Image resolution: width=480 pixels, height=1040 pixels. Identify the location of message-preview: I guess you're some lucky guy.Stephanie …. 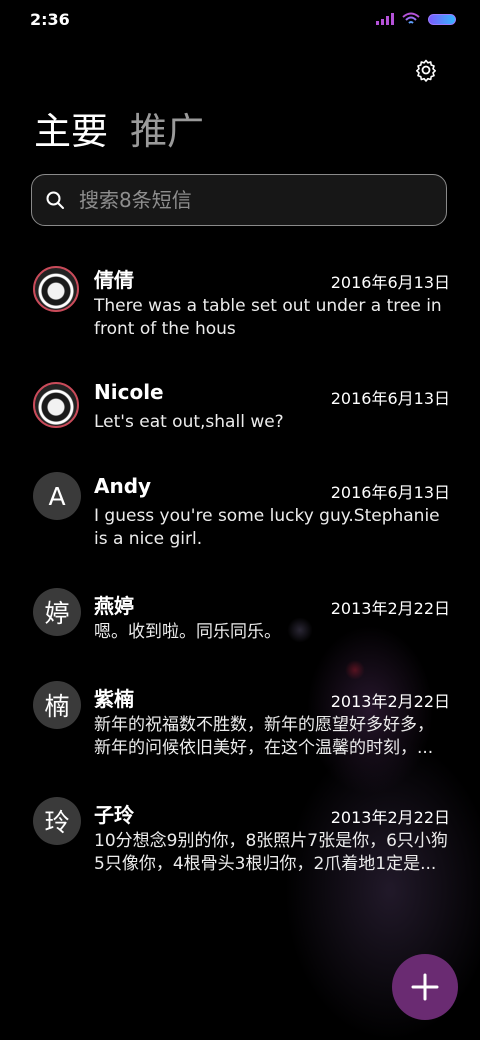
(267, 527).